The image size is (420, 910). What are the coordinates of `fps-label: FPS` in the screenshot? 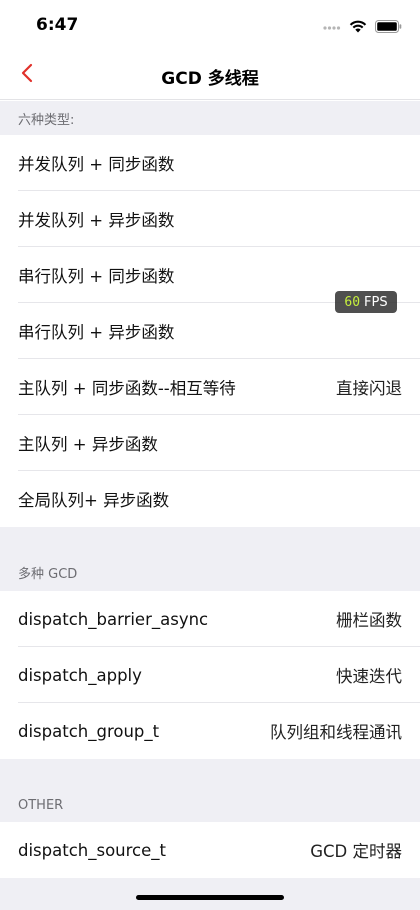 It's located at (376, 302).